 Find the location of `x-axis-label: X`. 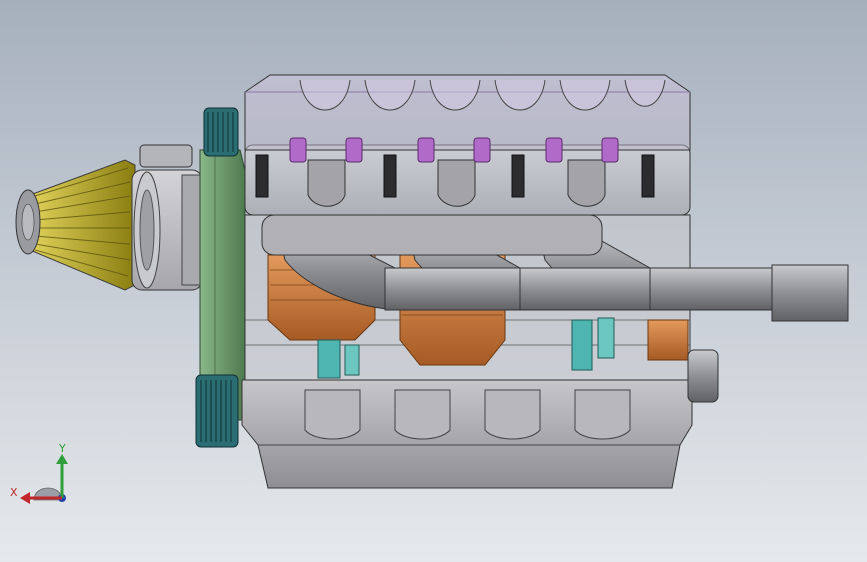

x-axis-label: X is located at coordinates (14, 492).